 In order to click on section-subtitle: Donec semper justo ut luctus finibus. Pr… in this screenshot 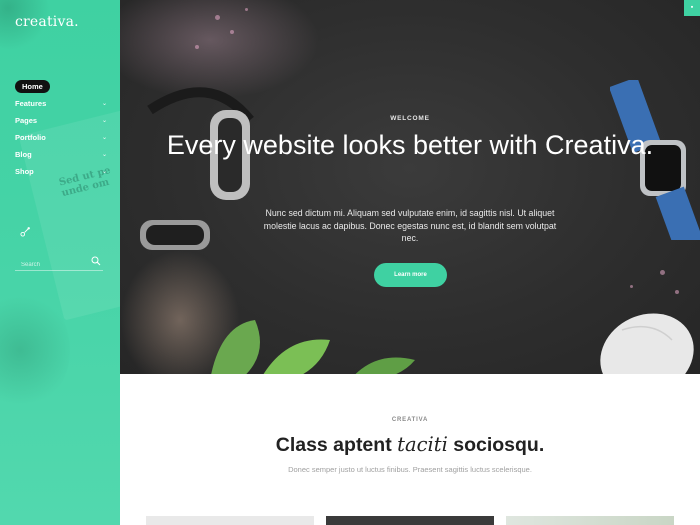, I will do `click(410, 469)`.